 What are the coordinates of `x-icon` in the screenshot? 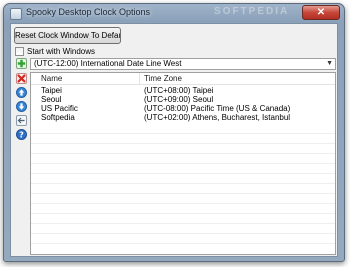 It's located at (21, 78).